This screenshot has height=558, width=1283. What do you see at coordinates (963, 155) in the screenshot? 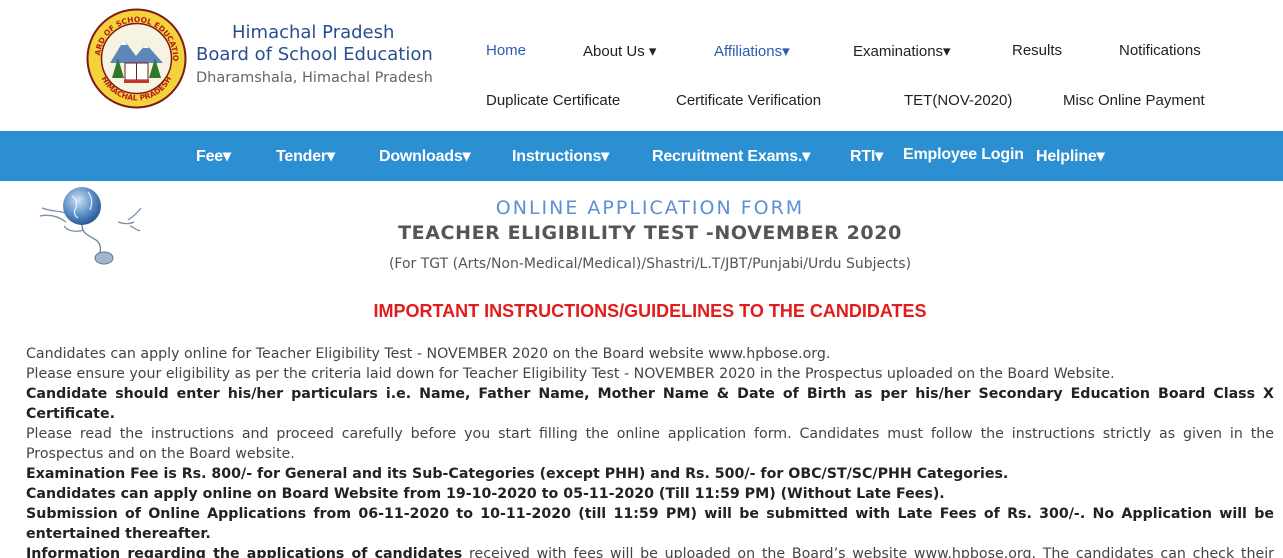
I see `menu-employee-login: Employee Login` at bounding box center [963, 155].